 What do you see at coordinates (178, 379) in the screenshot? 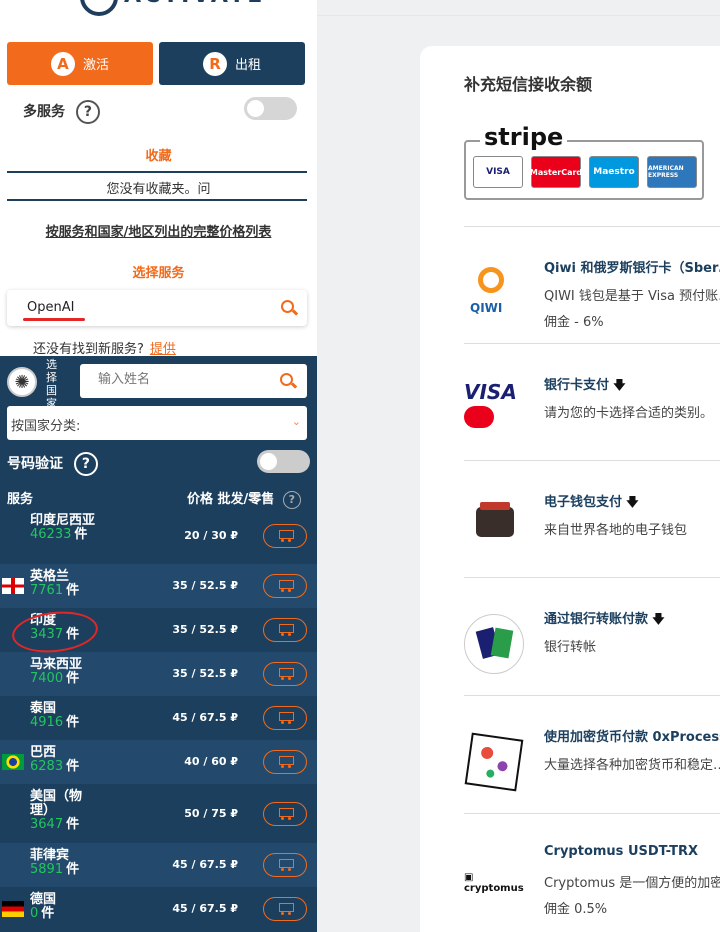
I see `country-search-input` at bounding box center [178, 379].